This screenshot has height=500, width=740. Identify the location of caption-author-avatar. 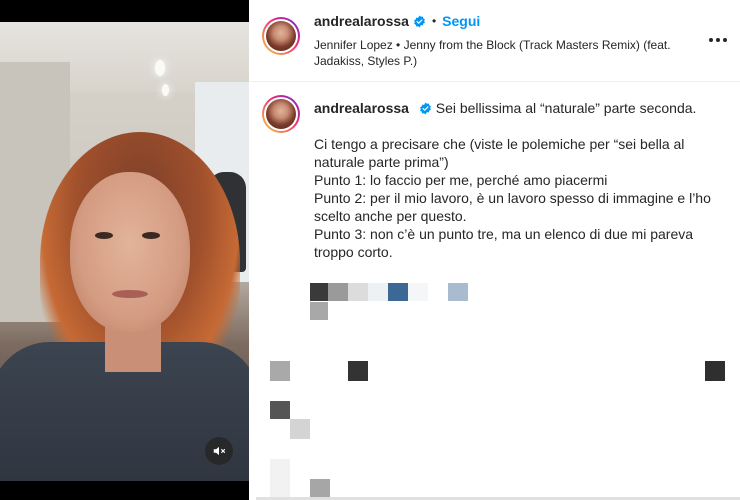
(281, 114).